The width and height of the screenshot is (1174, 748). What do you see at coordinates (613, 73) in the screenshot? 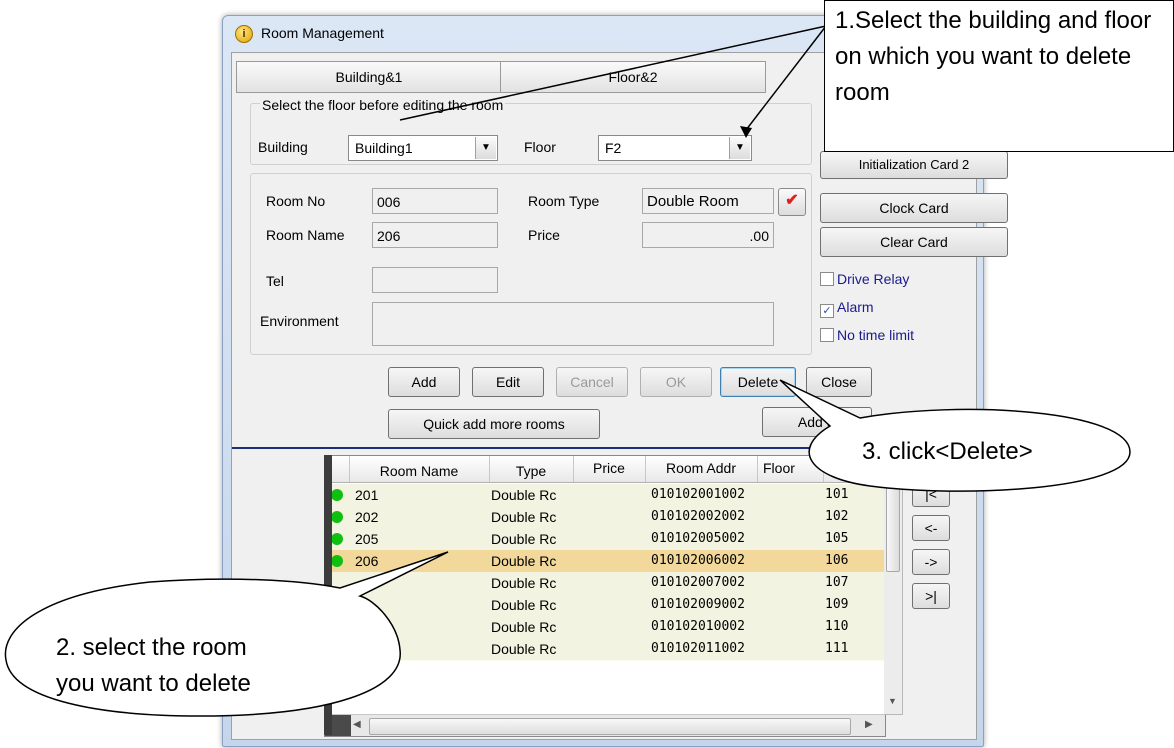
I see `step1-pointer-line-building` at bounding box center [613, 73].